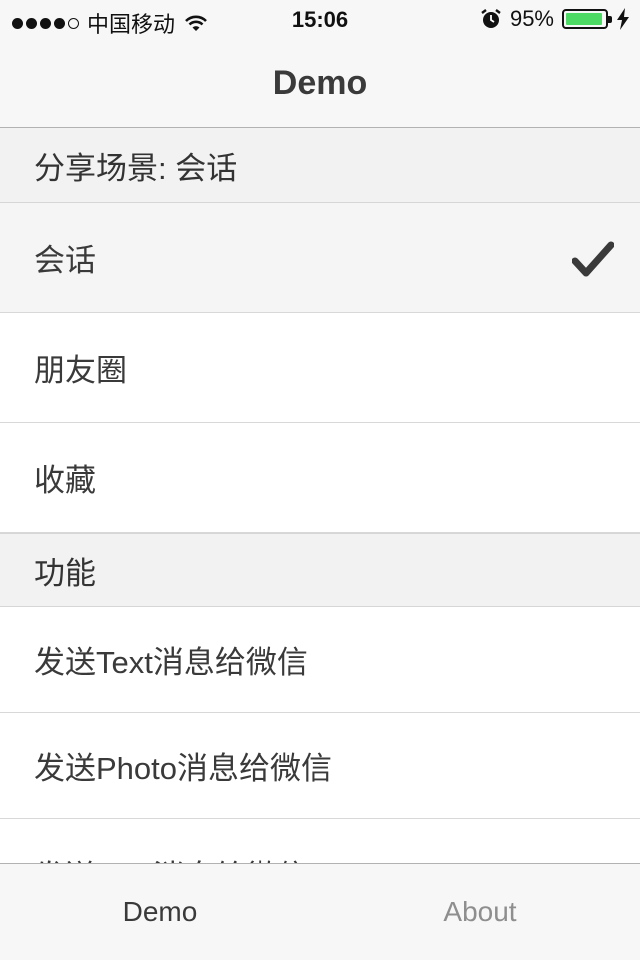 The image size is (640, 960). What do you see at coordinates (320, 478) in the screenshot?
I see `scene-option-favorites: 收藏` at bounding box center [320, 478].